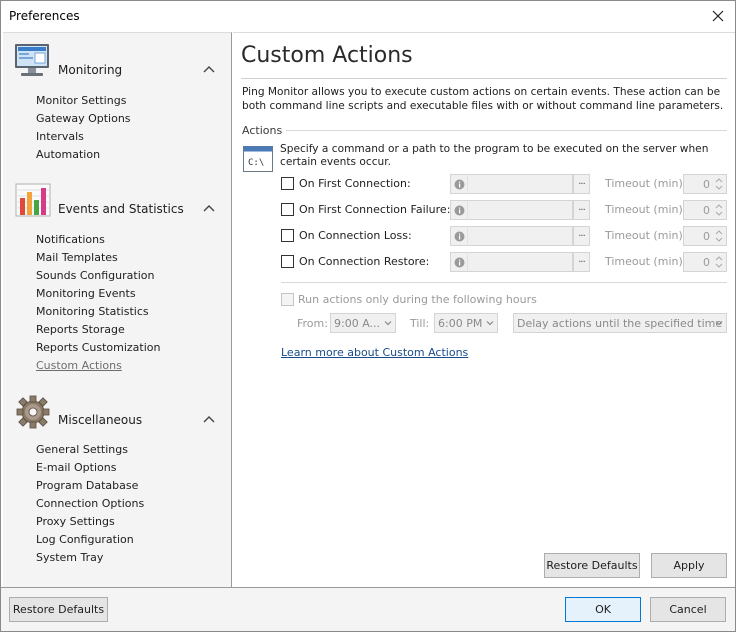 The width and height of the screenshot is (736, 632). What do you see at coordinates (90, 70) in the screenshot?
I see `section-title-monitoring: Monitoring` at bounding box center [90, 70].